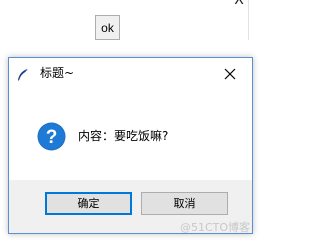 The image size is (320, 246). Describe the element at coordinates (248, 20) in the screenshot. I see `background-window-frame` at that location.